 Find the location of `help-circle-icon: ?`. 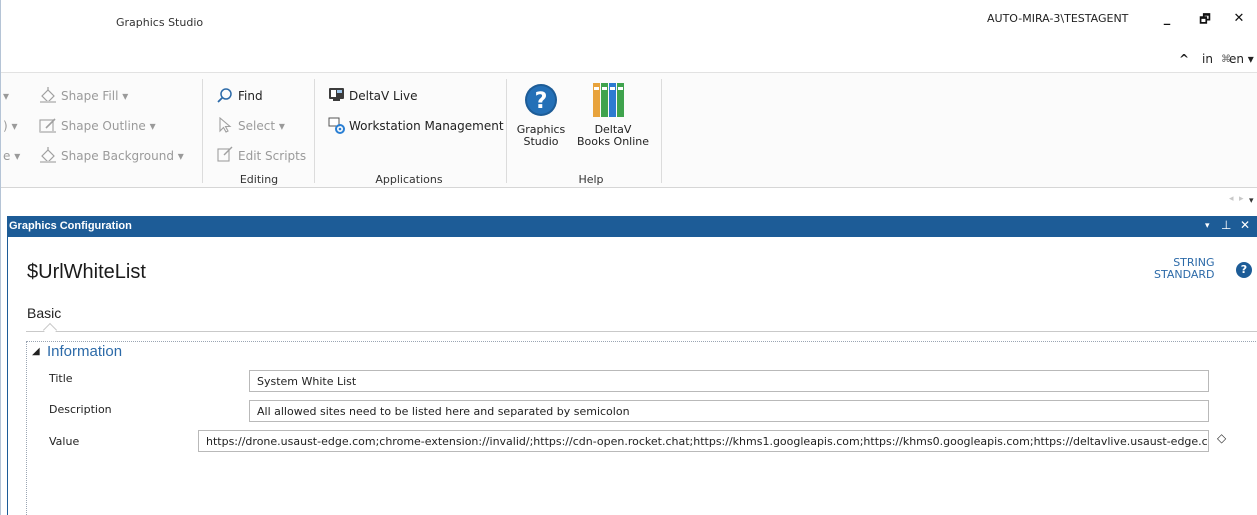

help-circle-icon: ? is located at coordinates (541, 100).